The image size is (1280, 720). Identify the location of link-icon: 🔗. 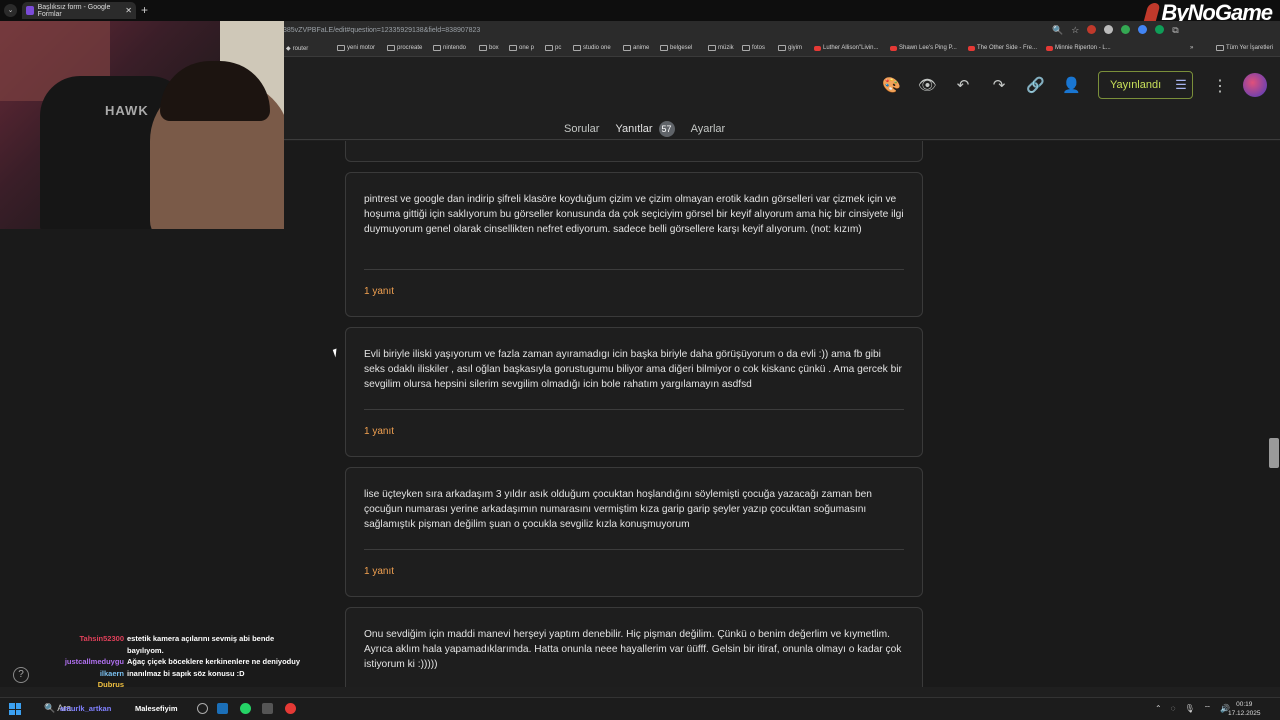
(1035, 86).